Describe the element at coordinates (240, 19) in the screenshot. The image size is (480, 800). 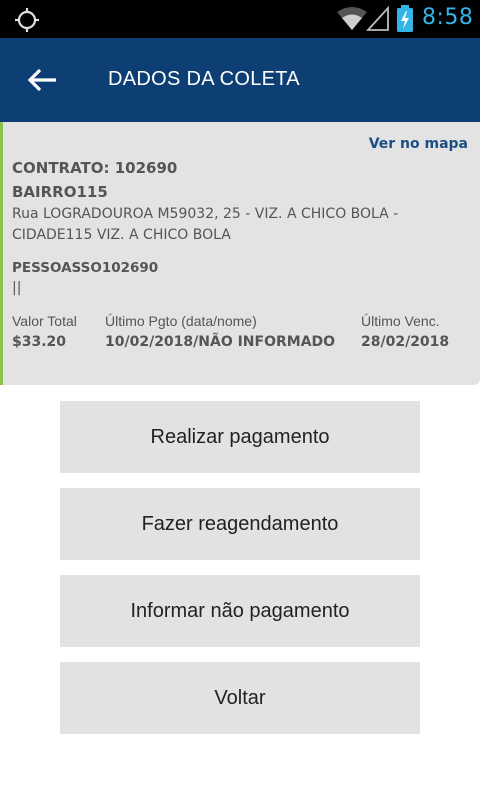
I see `status-bar: 8:58` at that location.